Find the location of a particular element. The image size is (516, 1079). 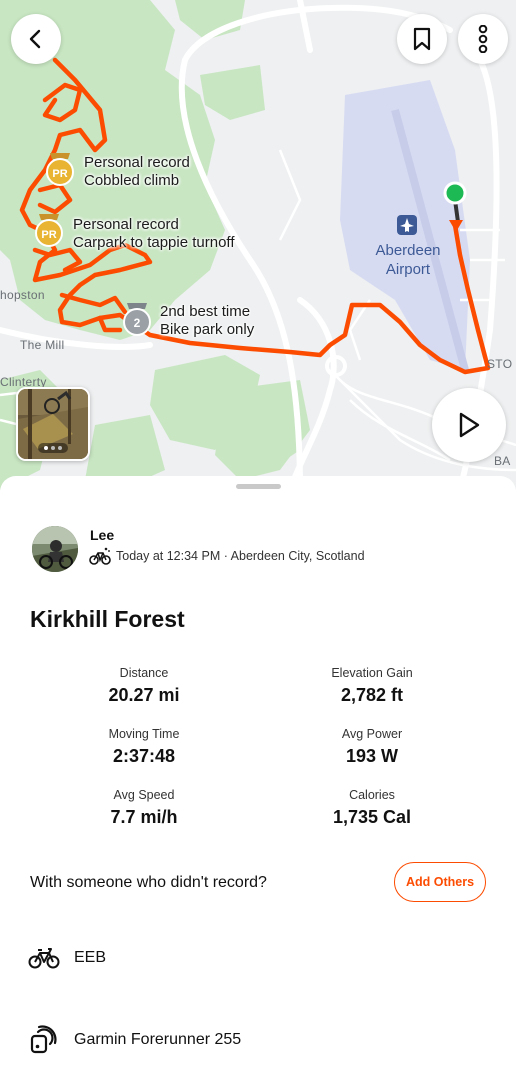

segment-label: 2nd best time Bike park only is located at coordinates (207, 321).